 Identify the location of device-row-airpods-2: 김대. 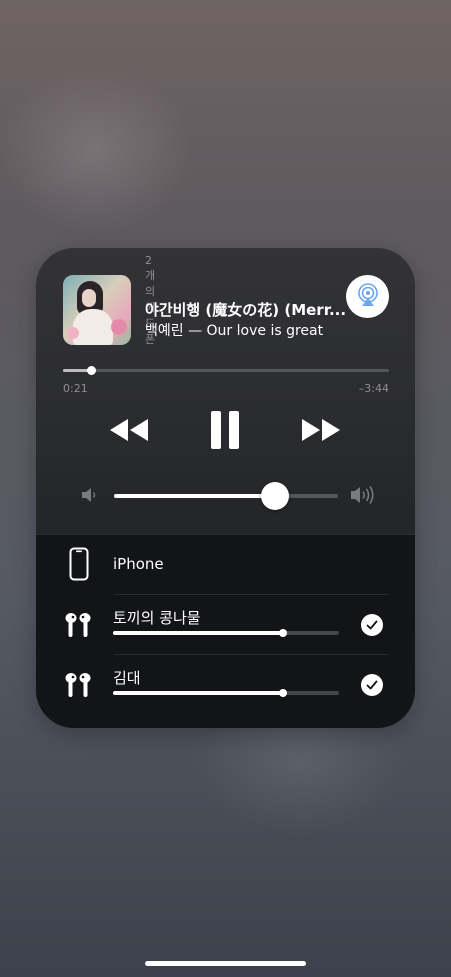
(225, 685).